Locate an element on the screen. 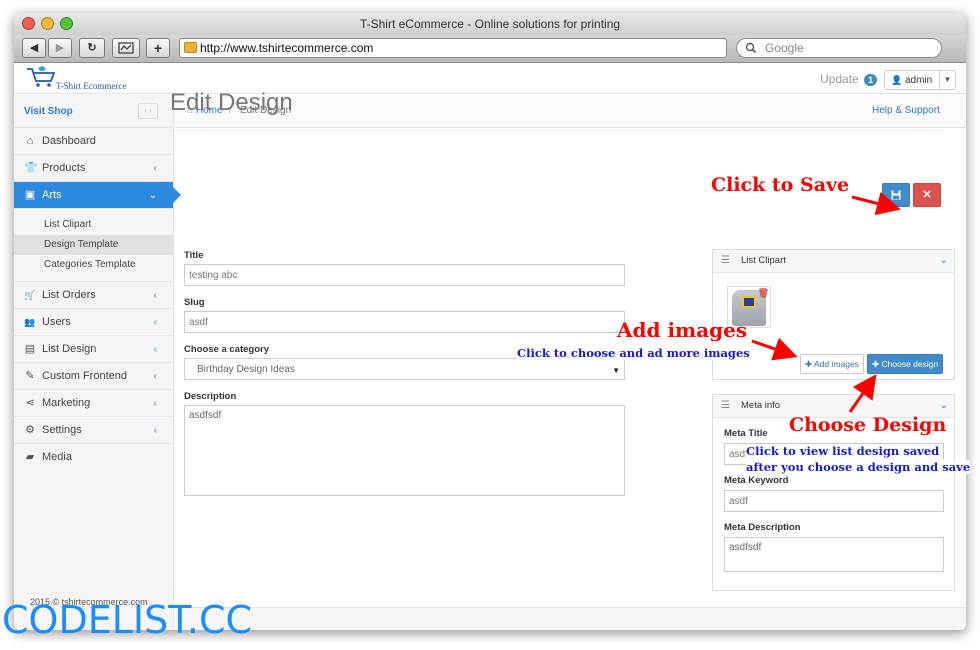 The image size is (980, 650). new-tab-button: + is located at coordinates (158, 48).